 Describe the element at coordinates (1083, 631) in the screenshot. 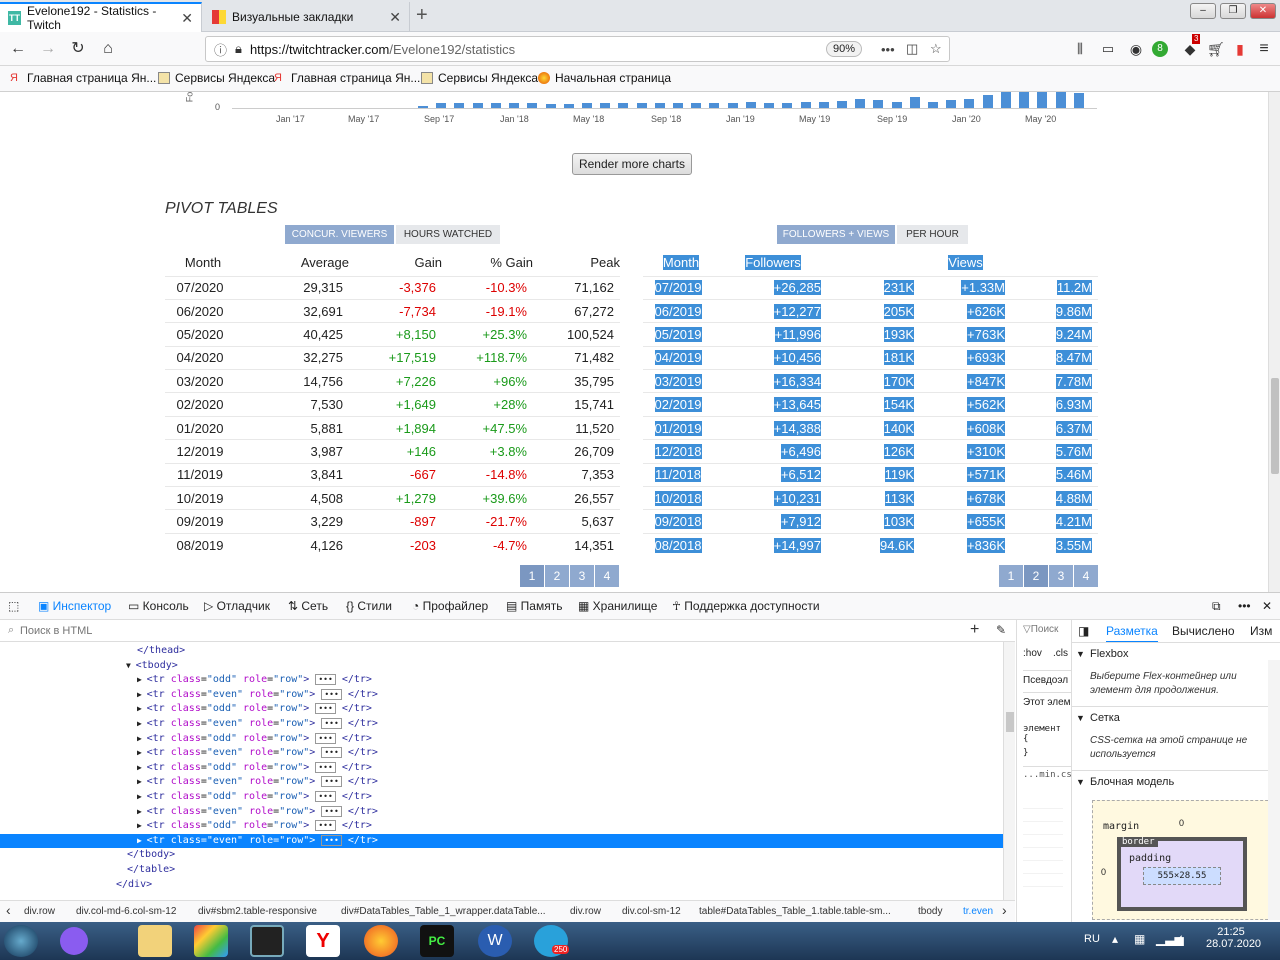

I see `panel-toggle-icon: ◨` at that location.